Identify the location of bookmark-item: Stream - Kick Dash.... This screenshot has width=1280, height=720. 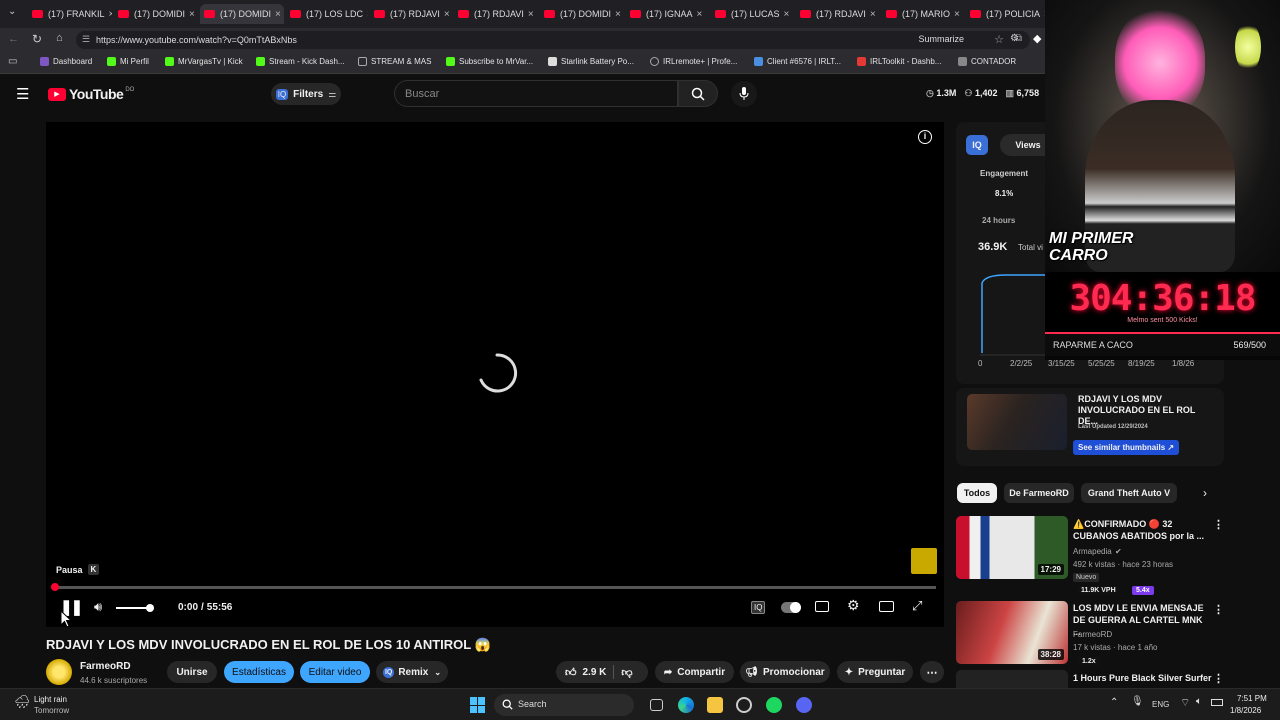
(300, 61).